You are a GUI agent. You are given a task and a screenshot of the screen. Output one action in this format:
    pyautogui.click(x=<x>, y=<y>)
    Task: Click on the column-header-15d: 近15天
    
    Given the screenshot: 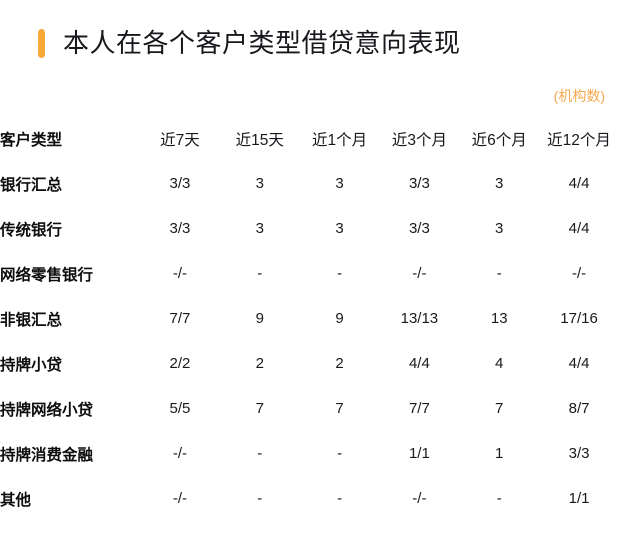 What is the action you would take?
    pyautogui.click(x=259, y=140)
    